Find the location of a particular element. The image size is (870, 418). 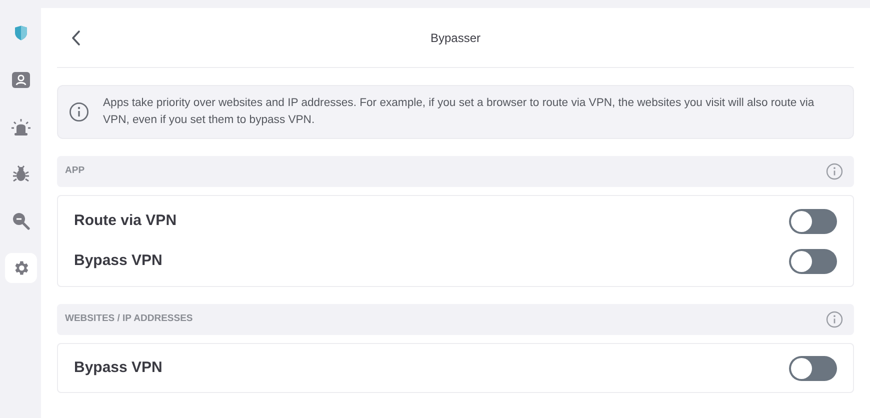

alarm-icon is located at coordinates (20, 127).